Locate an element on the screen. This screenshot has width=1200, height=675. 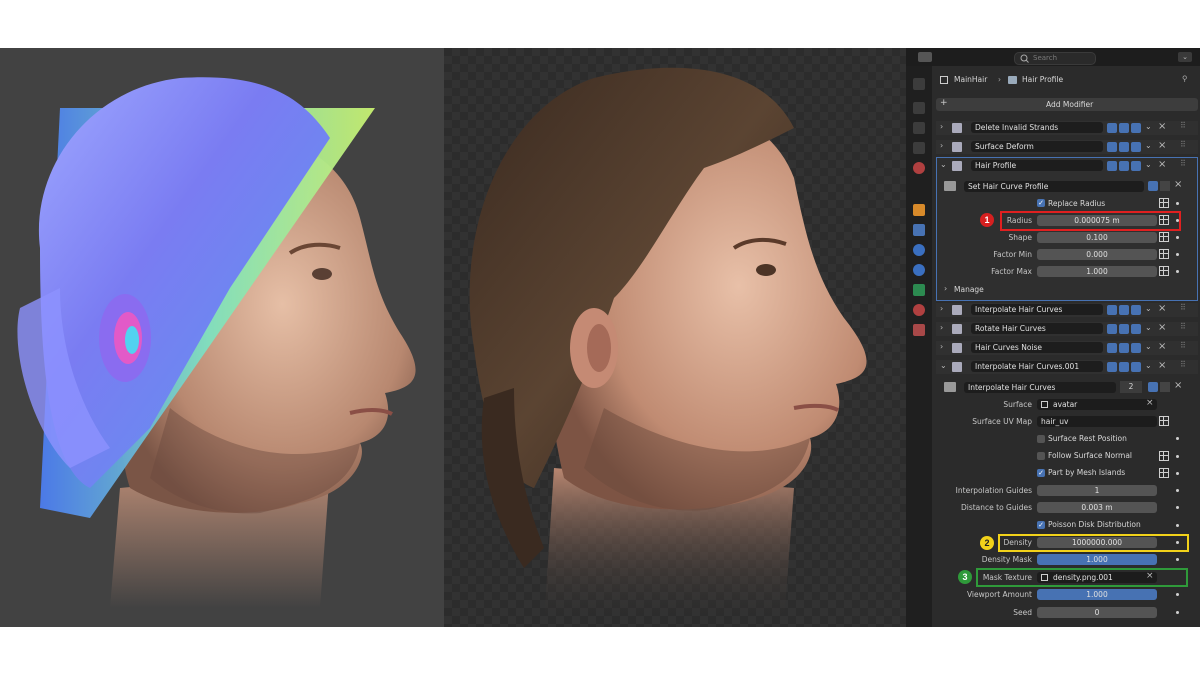
modifier-name-field: Interpolate Hair Curves.001 is located at coordinates (1037, 366).